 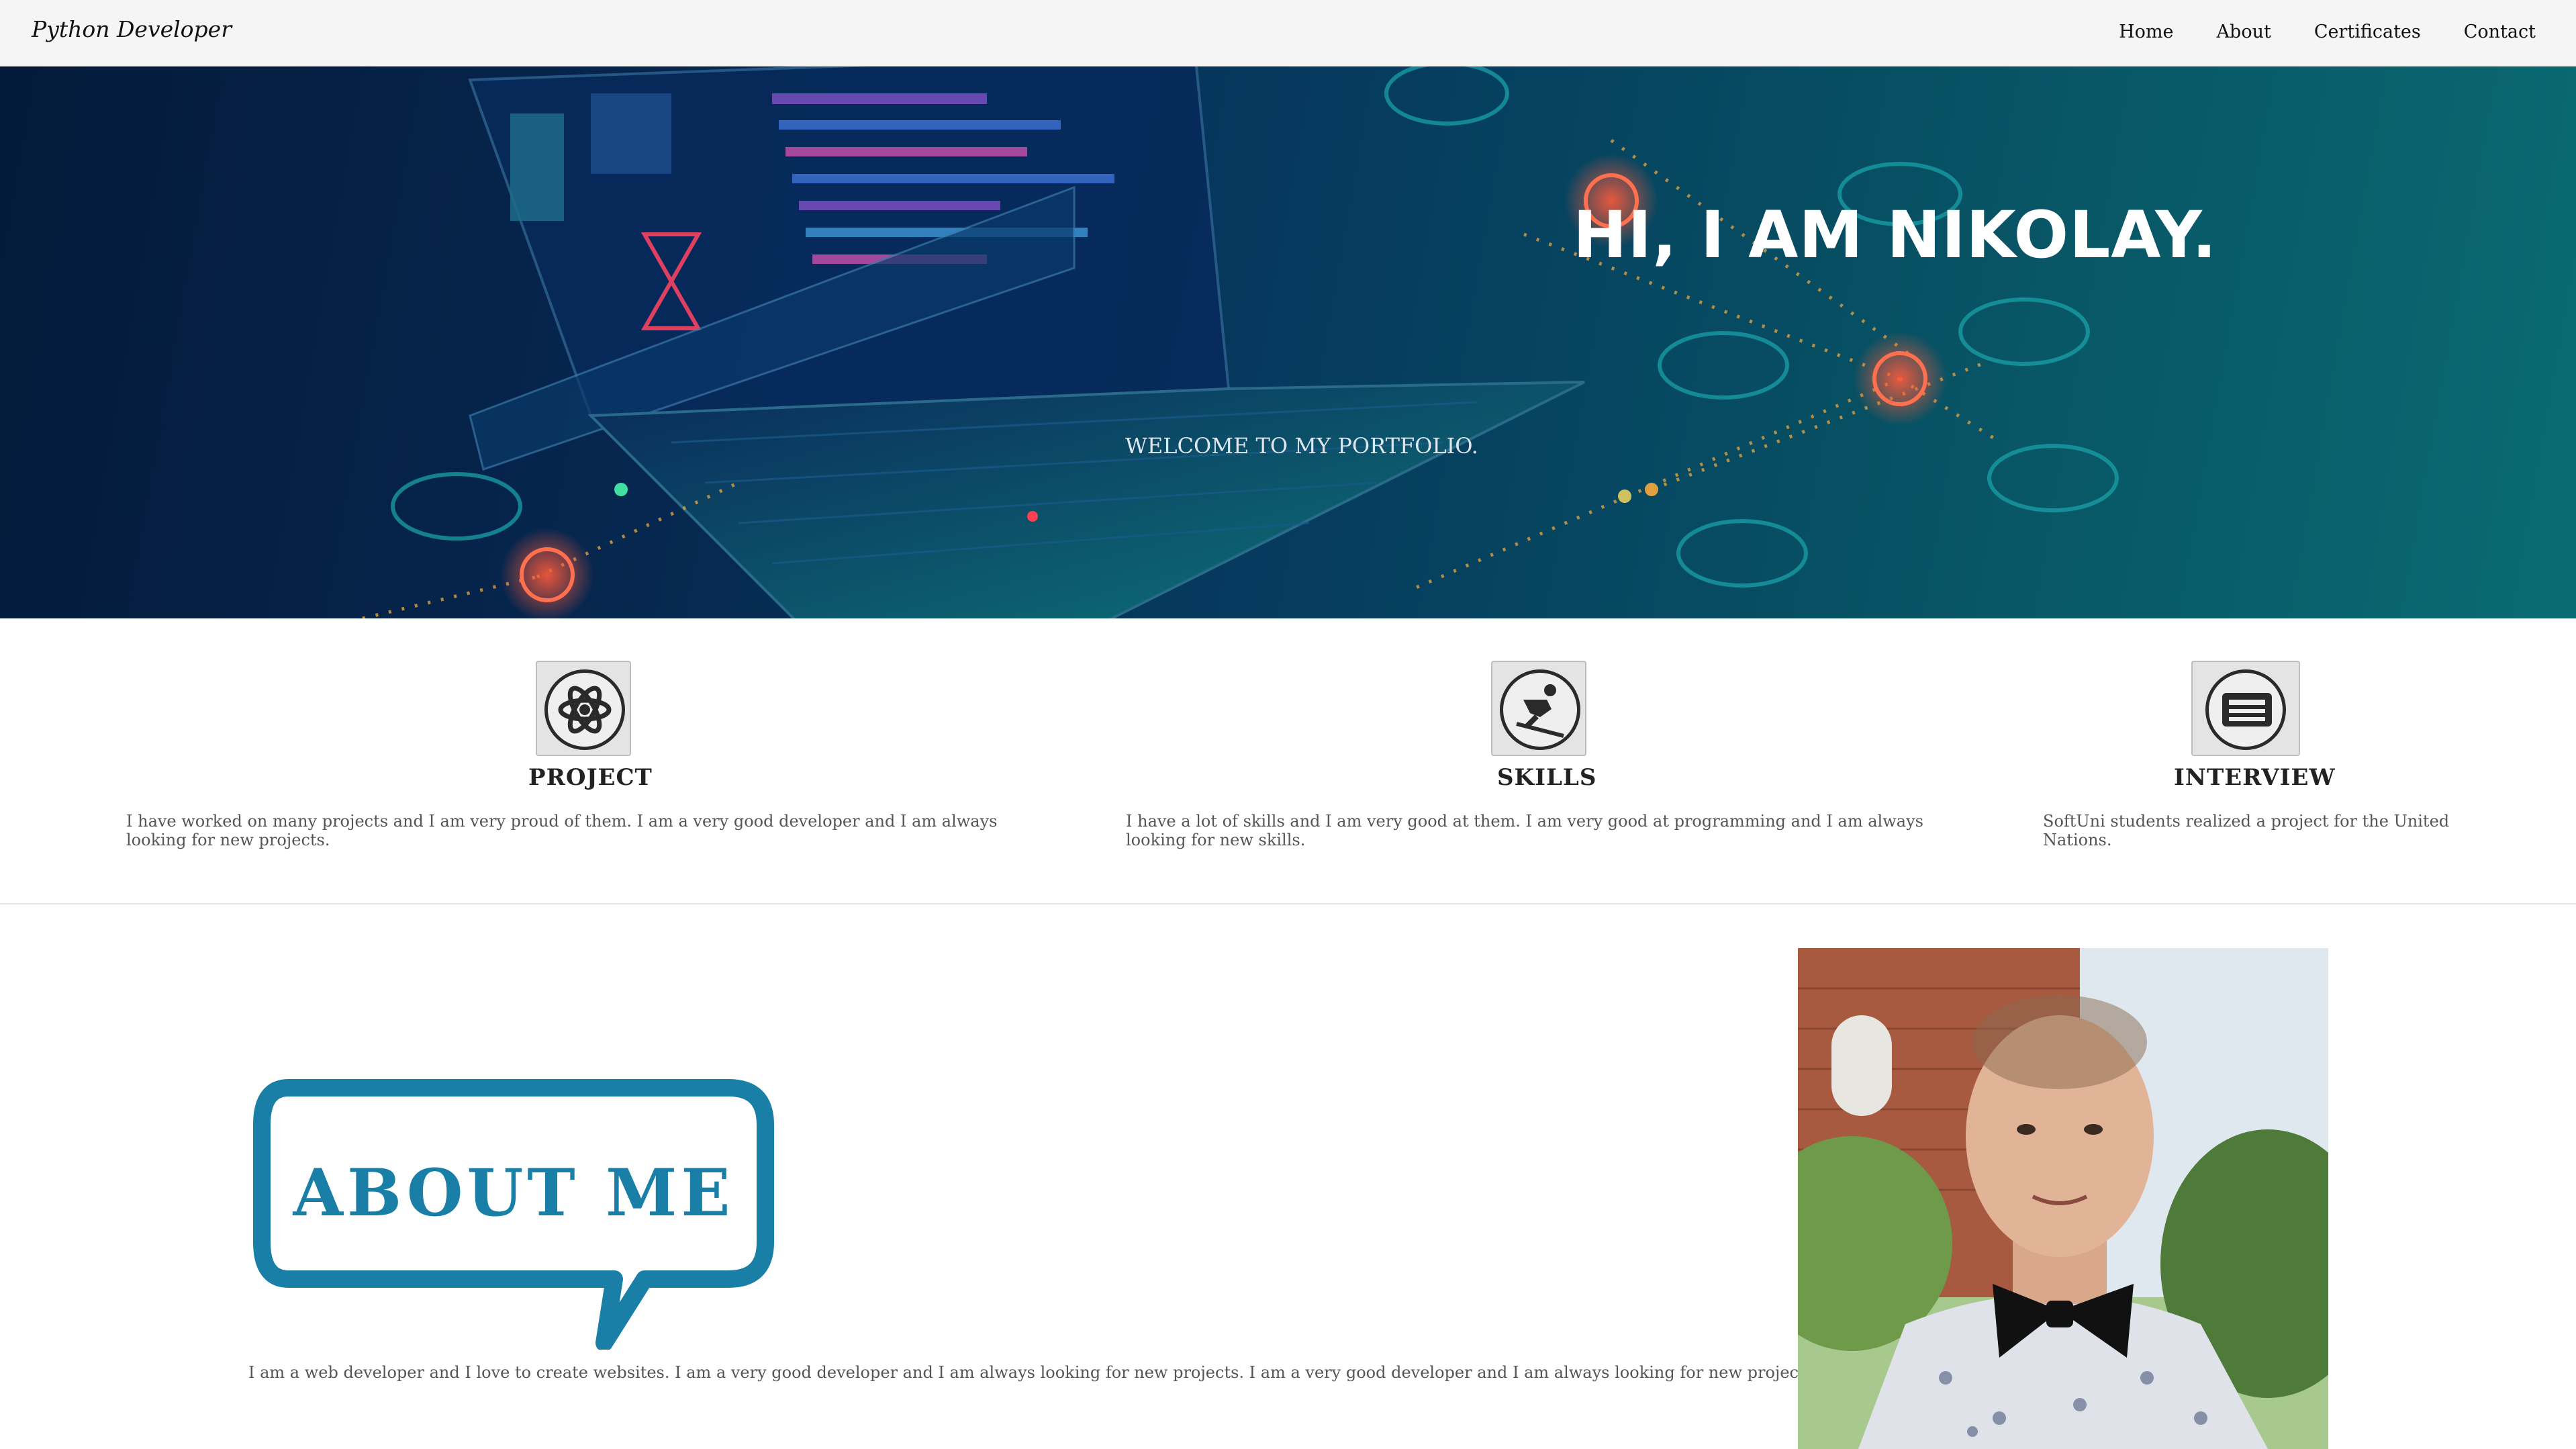 What do you see at coordinates (2255, 777) in the screenshot?
I see `feature-title-interview: INTERVIEW` at bounding box center [2255, 777].